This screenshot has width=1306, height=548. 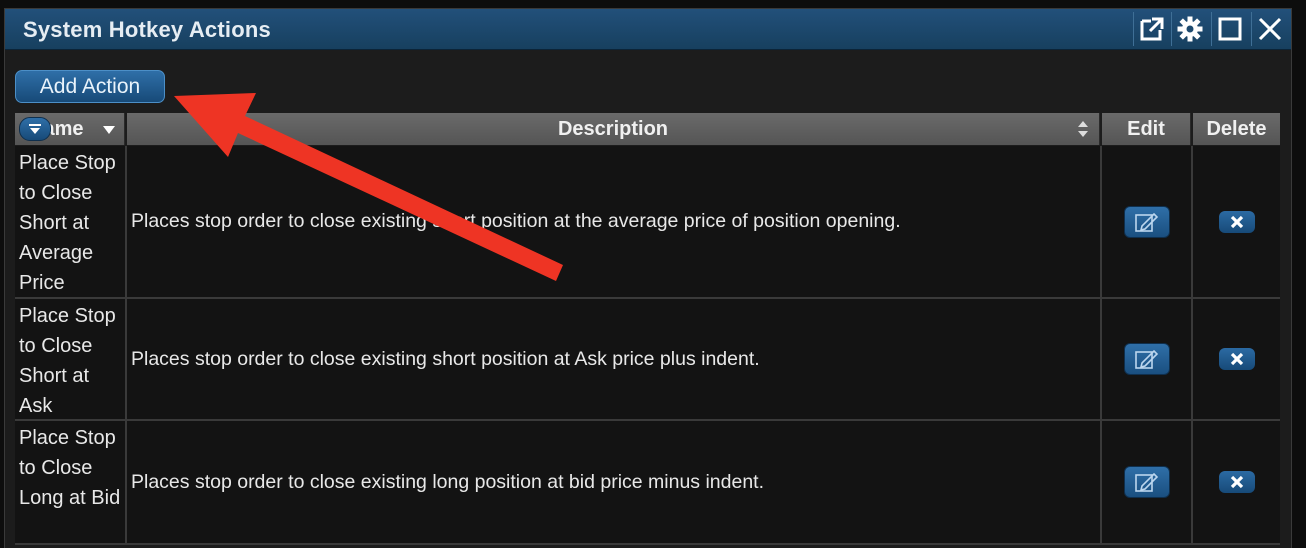 I want to click on column-header-delete: Delete, so click(x=1236, y=129).